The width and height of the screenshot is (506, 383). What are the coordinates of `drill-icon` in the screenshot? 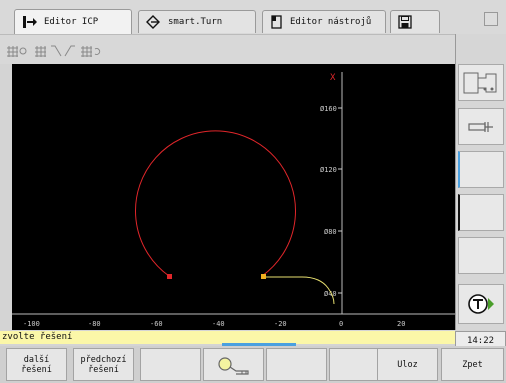 It's located at (480, 126).